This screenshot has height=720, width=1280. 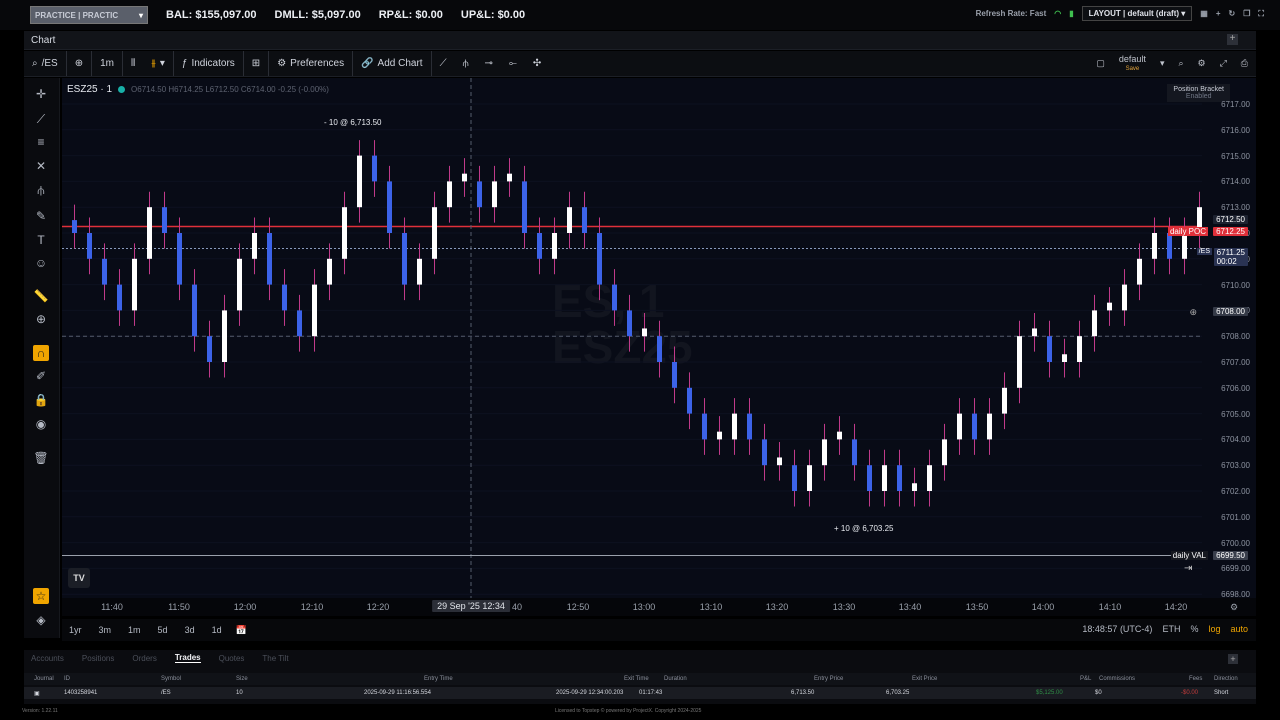 I want to click on range-1yr: 1yr, so click(x=75, y=630).